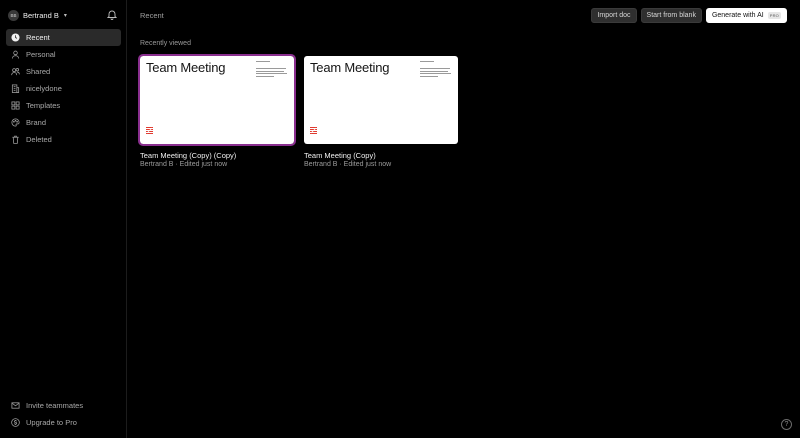 This screenshot has width=800, height=438. I want to click on sidebar-item-brand: Brand, so click(63, 122).